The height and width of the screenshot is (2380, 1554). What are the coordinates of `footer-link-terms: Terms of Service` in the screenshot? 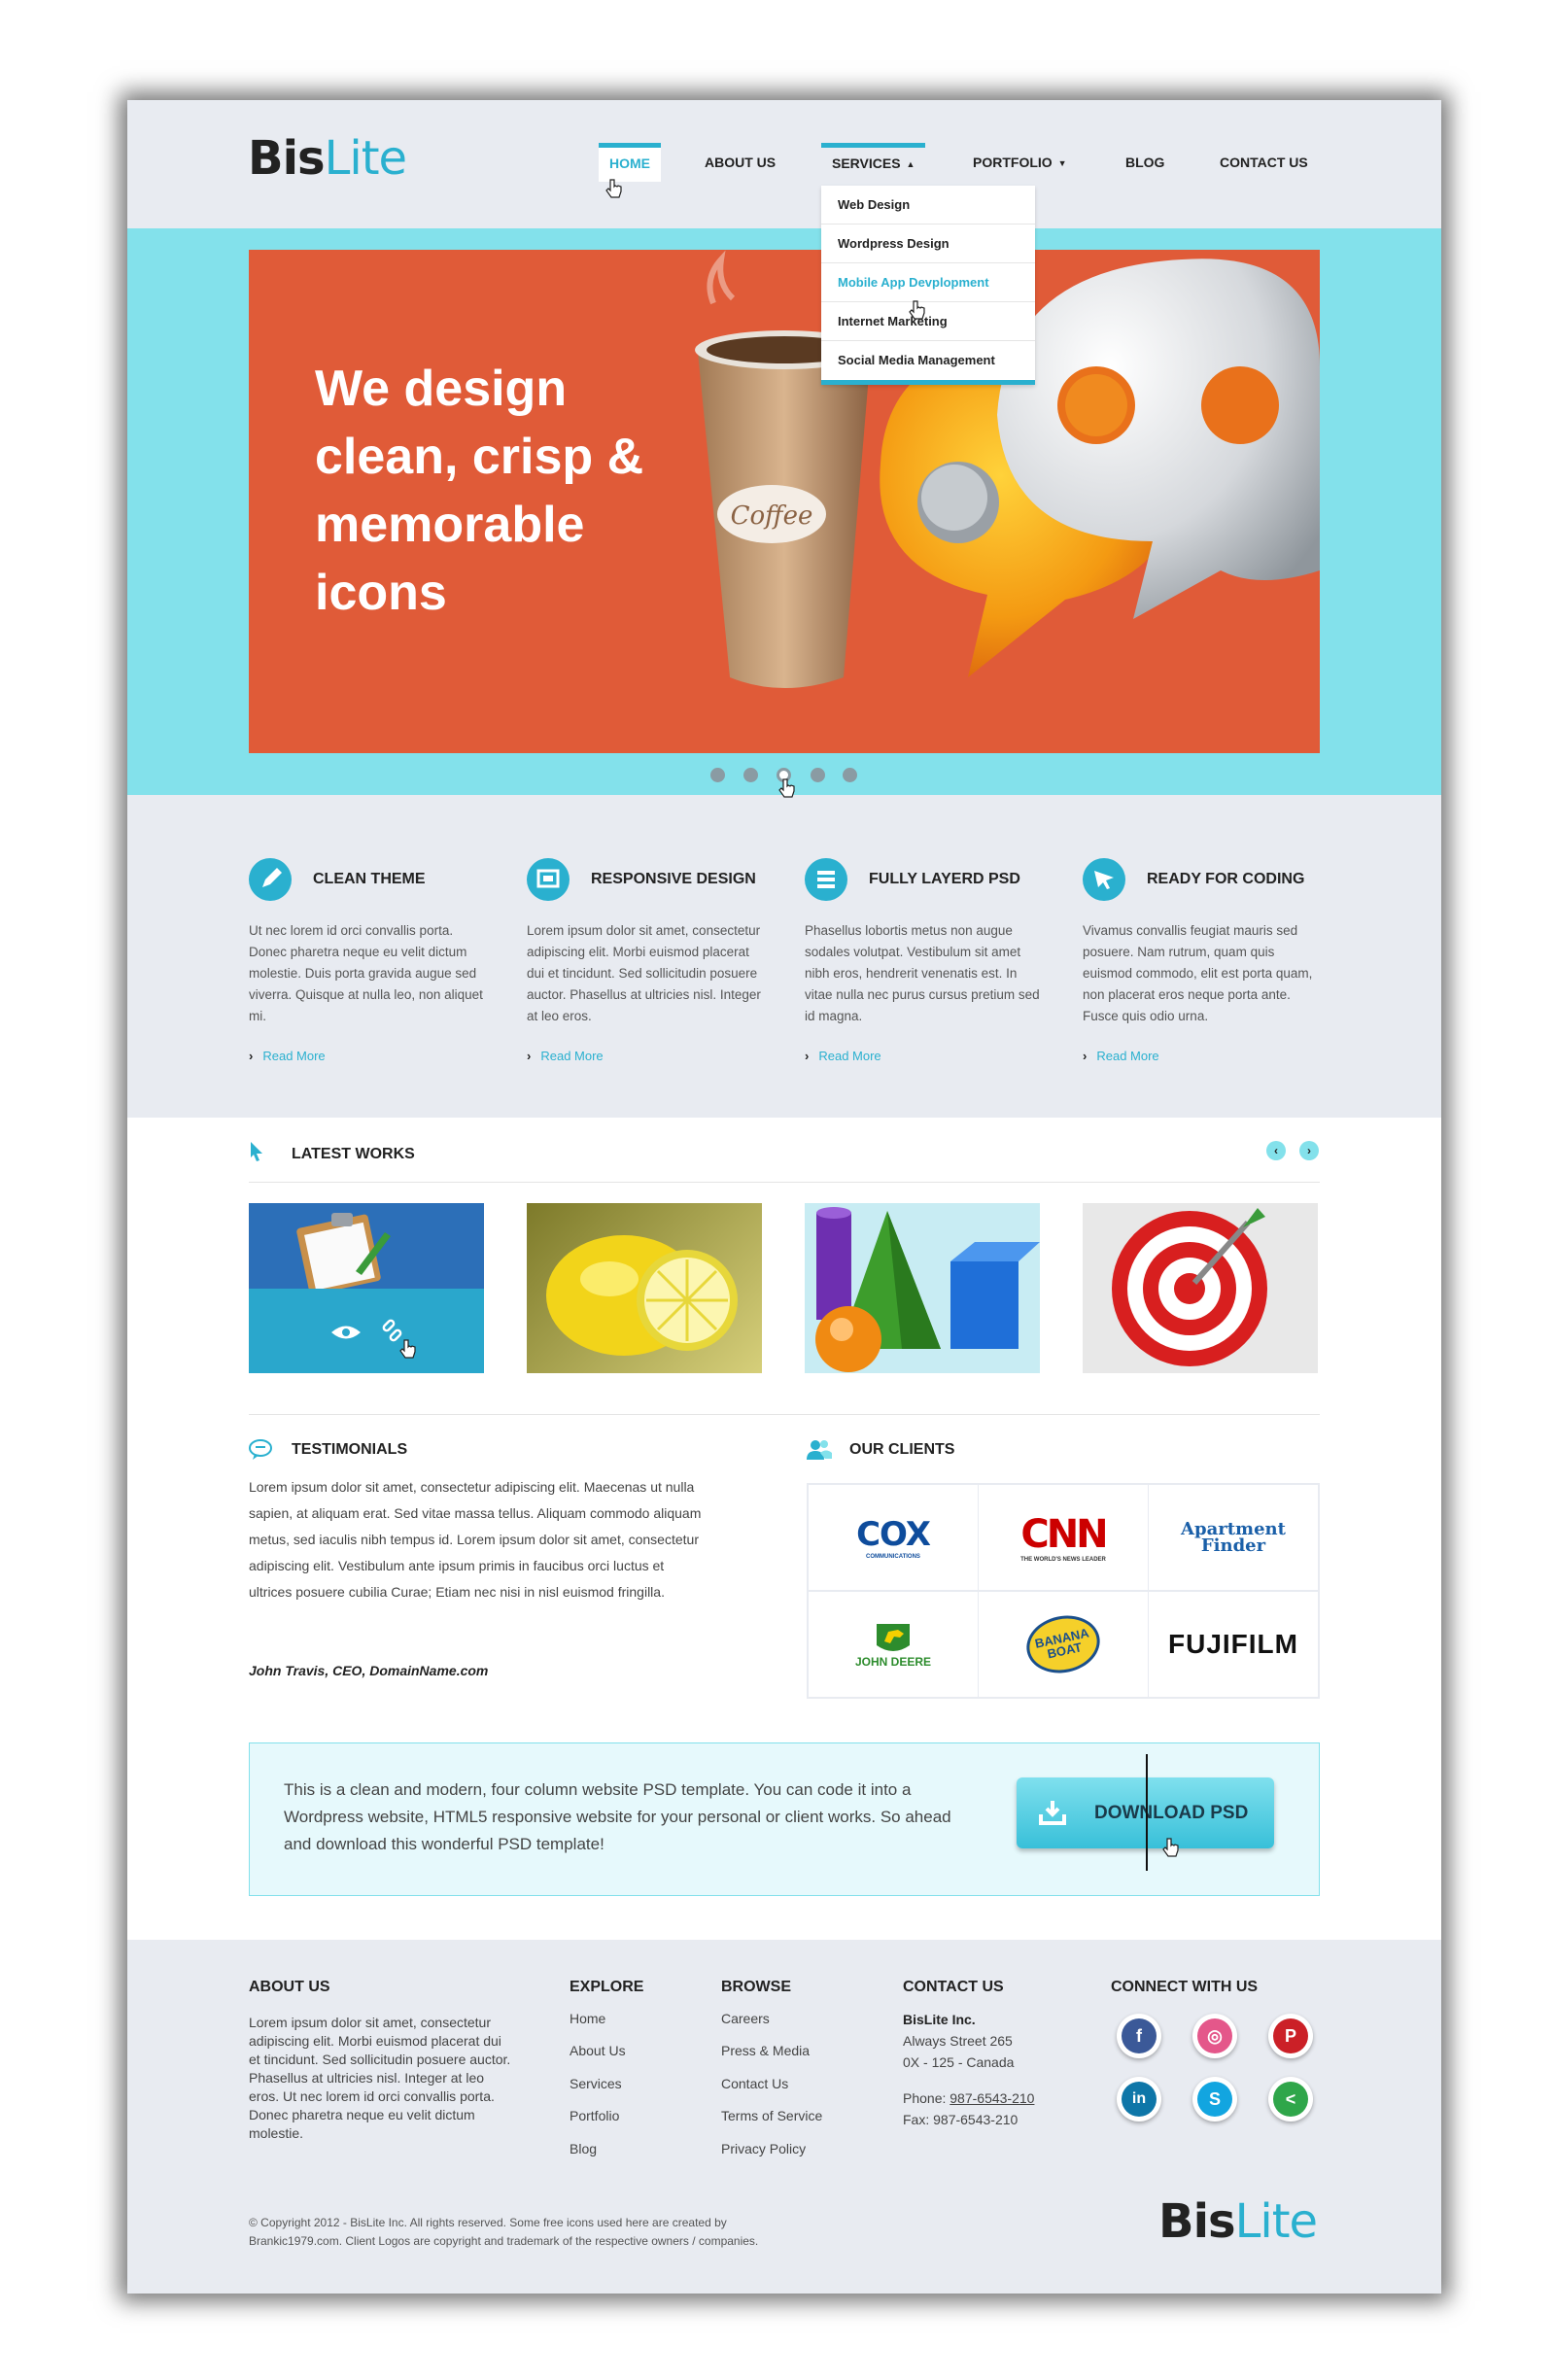 It's located at (771, 2115).